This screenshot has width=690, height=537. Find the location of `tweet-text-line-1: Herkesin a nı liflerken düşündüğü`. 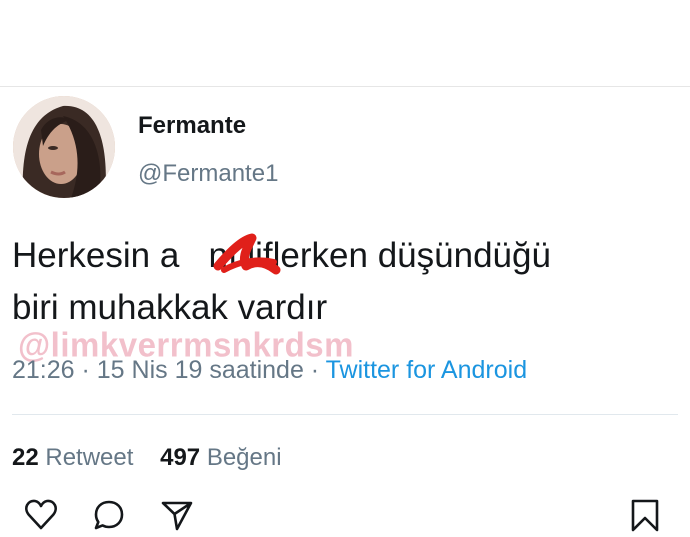

tweet-text-line-1: Herkesin a nı liflerken düşündüğü is located at coordinates (281, 255).